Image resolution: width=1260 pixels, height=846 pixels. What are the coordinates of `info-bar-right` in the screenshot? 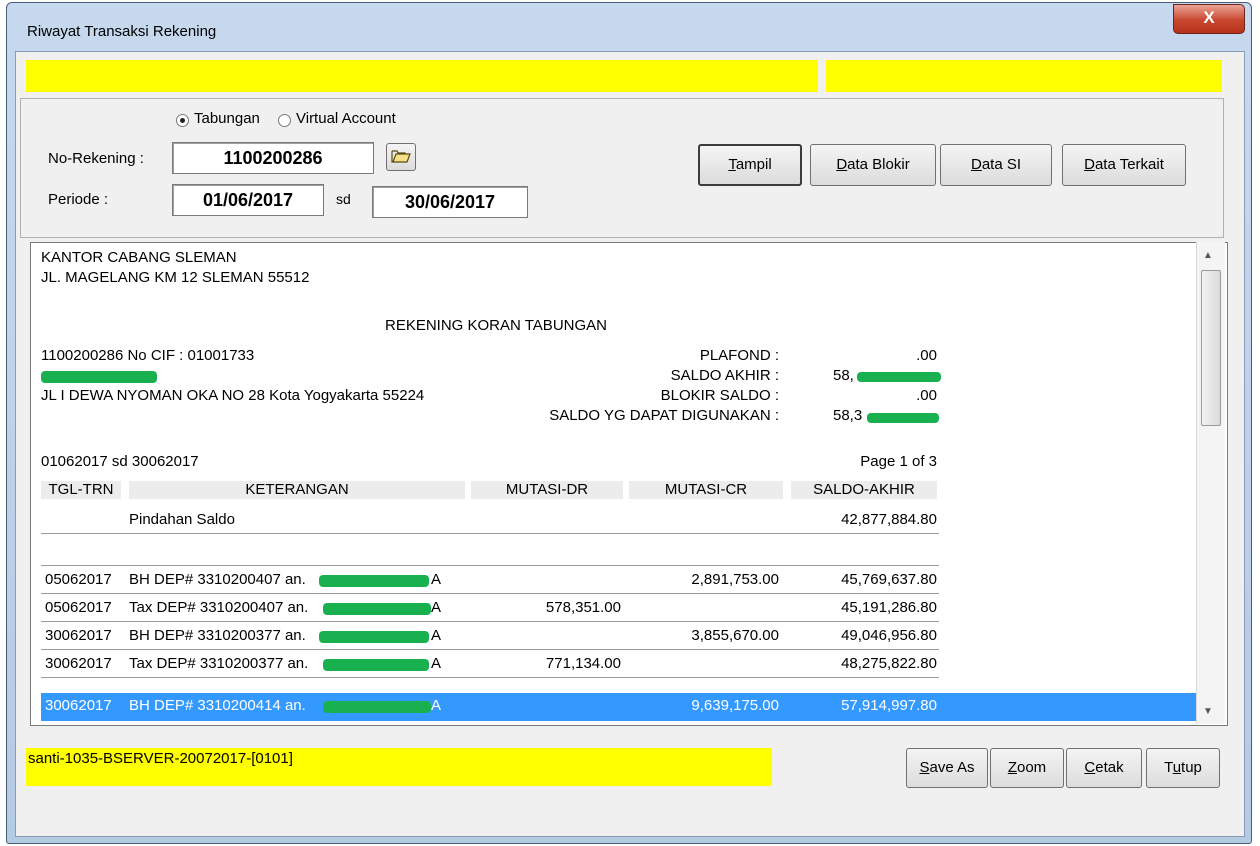 It's located at (1024, 76).